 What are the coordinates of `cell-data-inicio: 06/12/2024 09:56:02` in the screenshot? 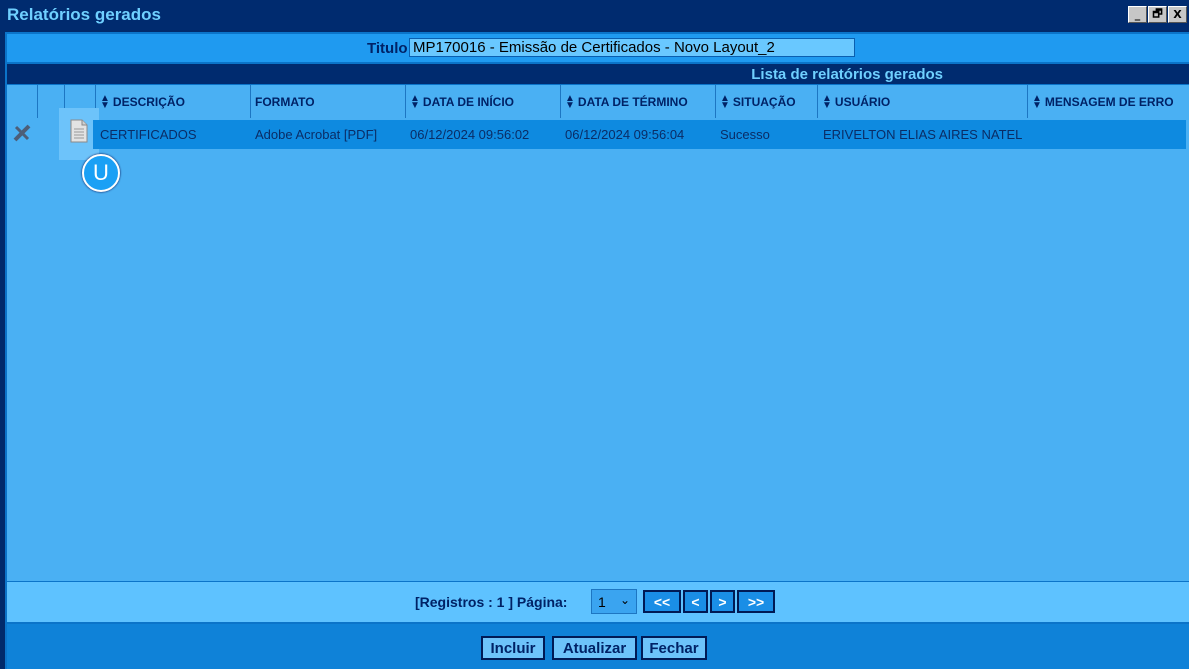 It's located at (470, 134).